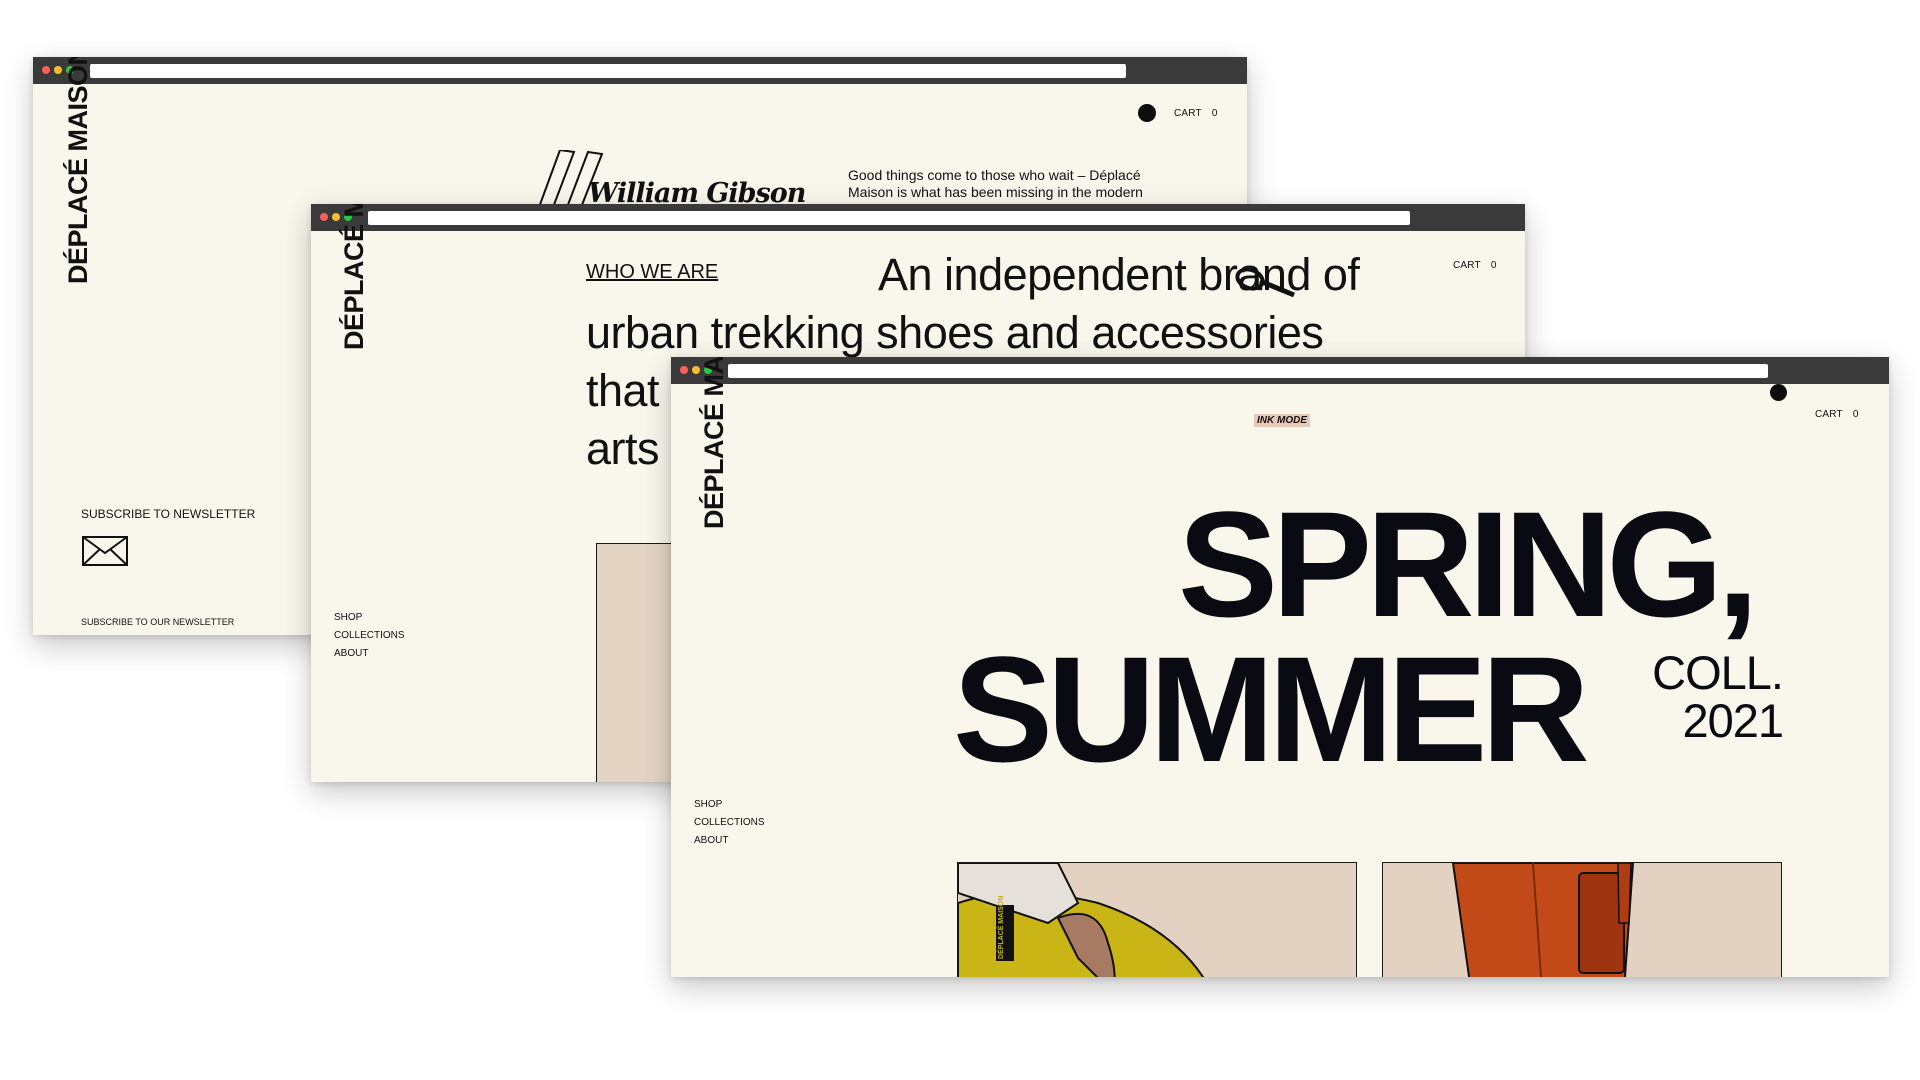 The image size is (1920, 1080). Describe the element at coordinates (168, 514) in the screenshot. I see `newsletter-title: SUBSCRIBE TO NEWSLETTER` at that location.